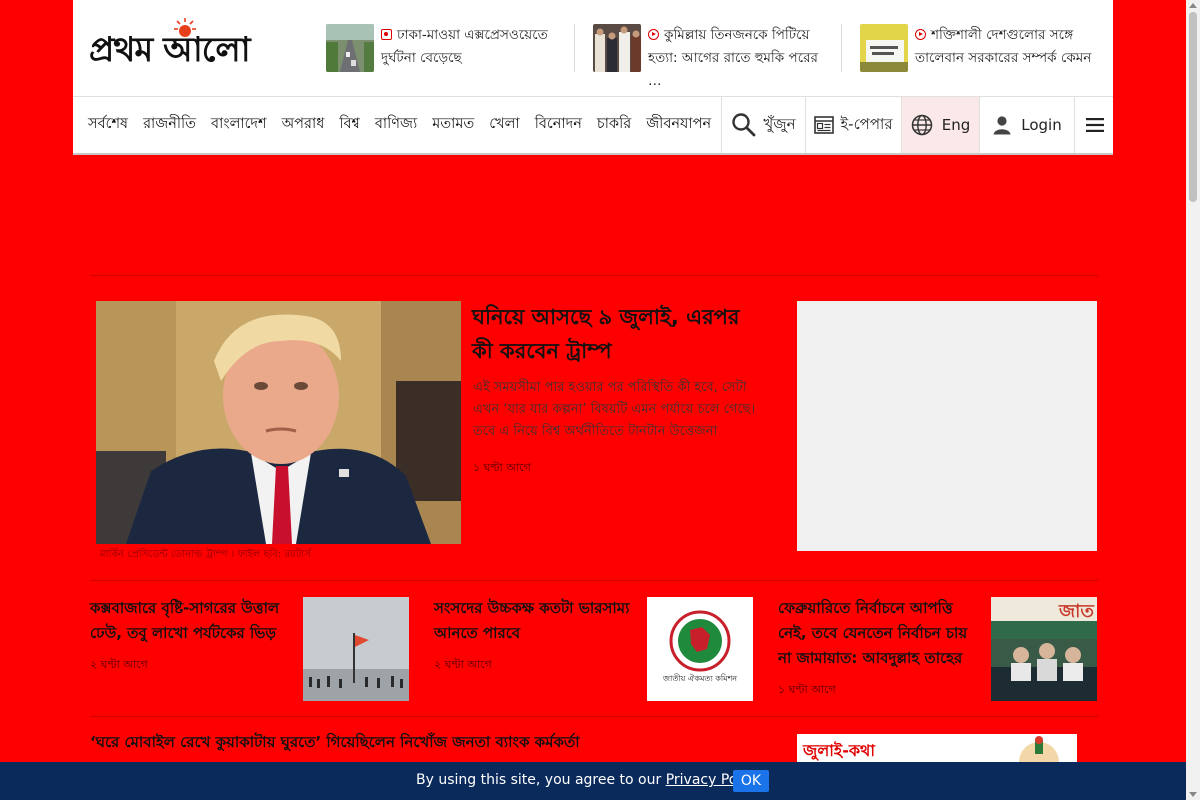 This screenshot has width=1200, height=800. What do you see at coordinates (866, 123) in the screenshot?
I see `epaper-label: ই-পেপার` at bounding box center [866, 123].